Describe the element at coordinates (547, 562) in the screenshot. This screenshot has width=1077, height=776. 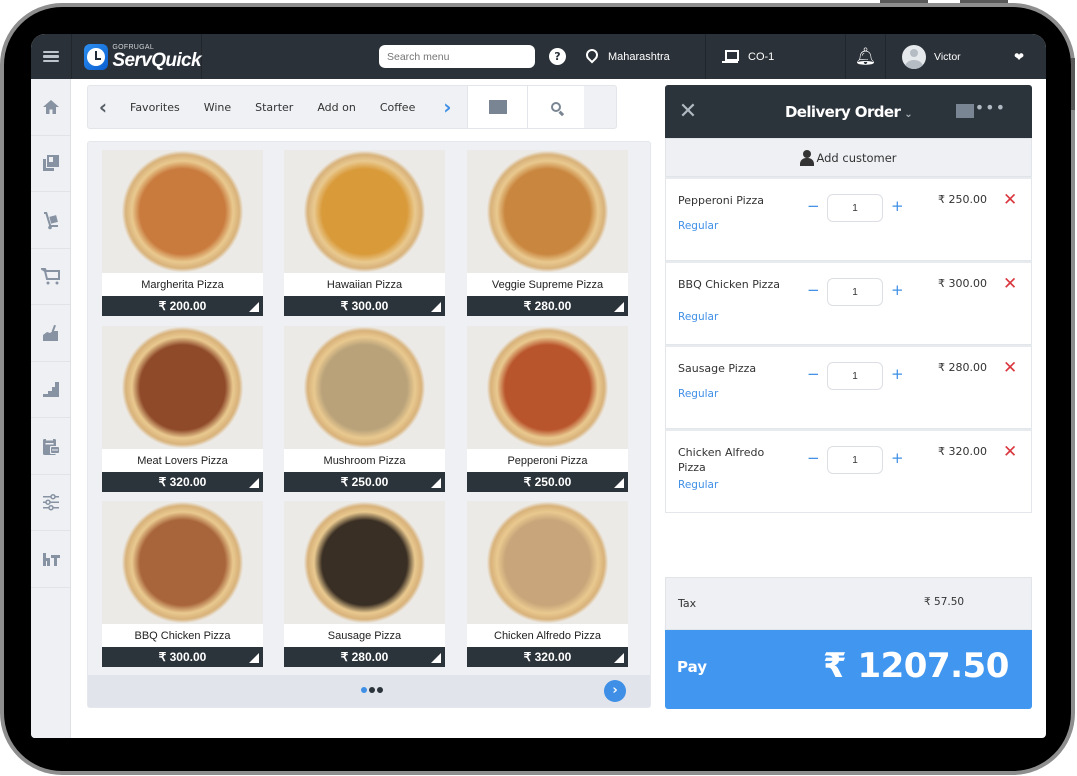
I see `product-image` at that location.